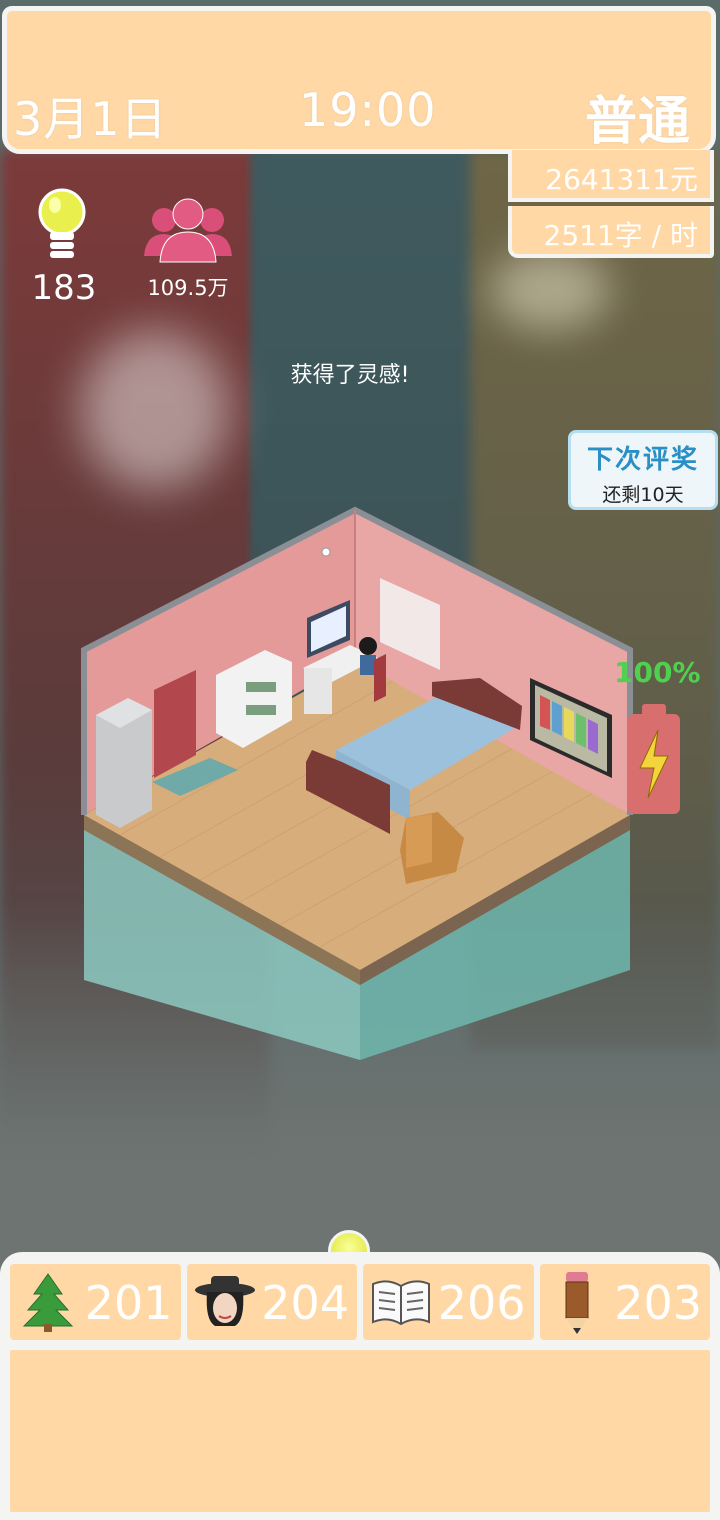  What do you see at coordinates (128, 1303) in the screenshot?
I see `tab-value: 201` at bounding box center [128, 1303].